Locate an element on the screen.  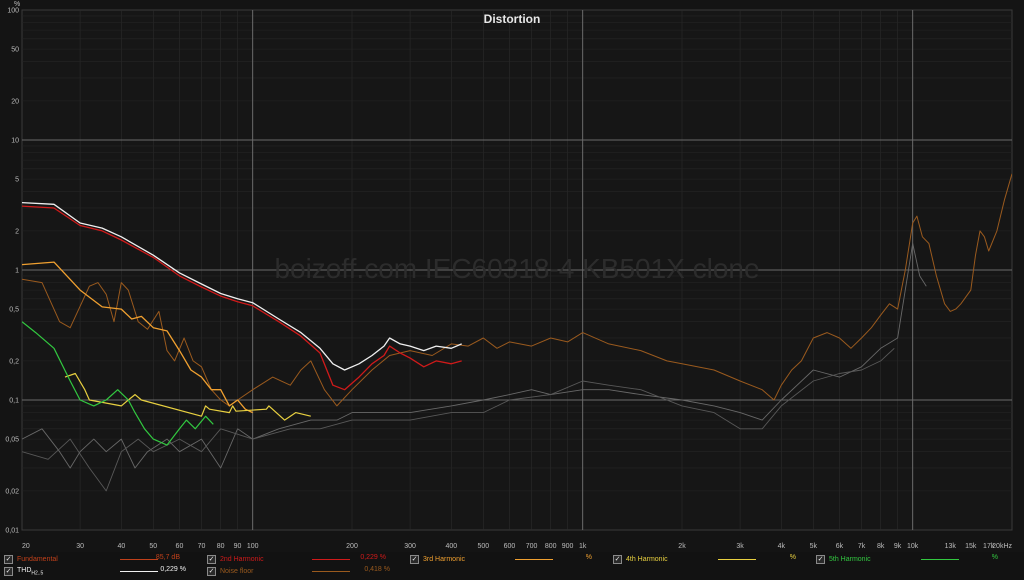
x-tick-label: 20kHz is located at coordinates (1002, 546).